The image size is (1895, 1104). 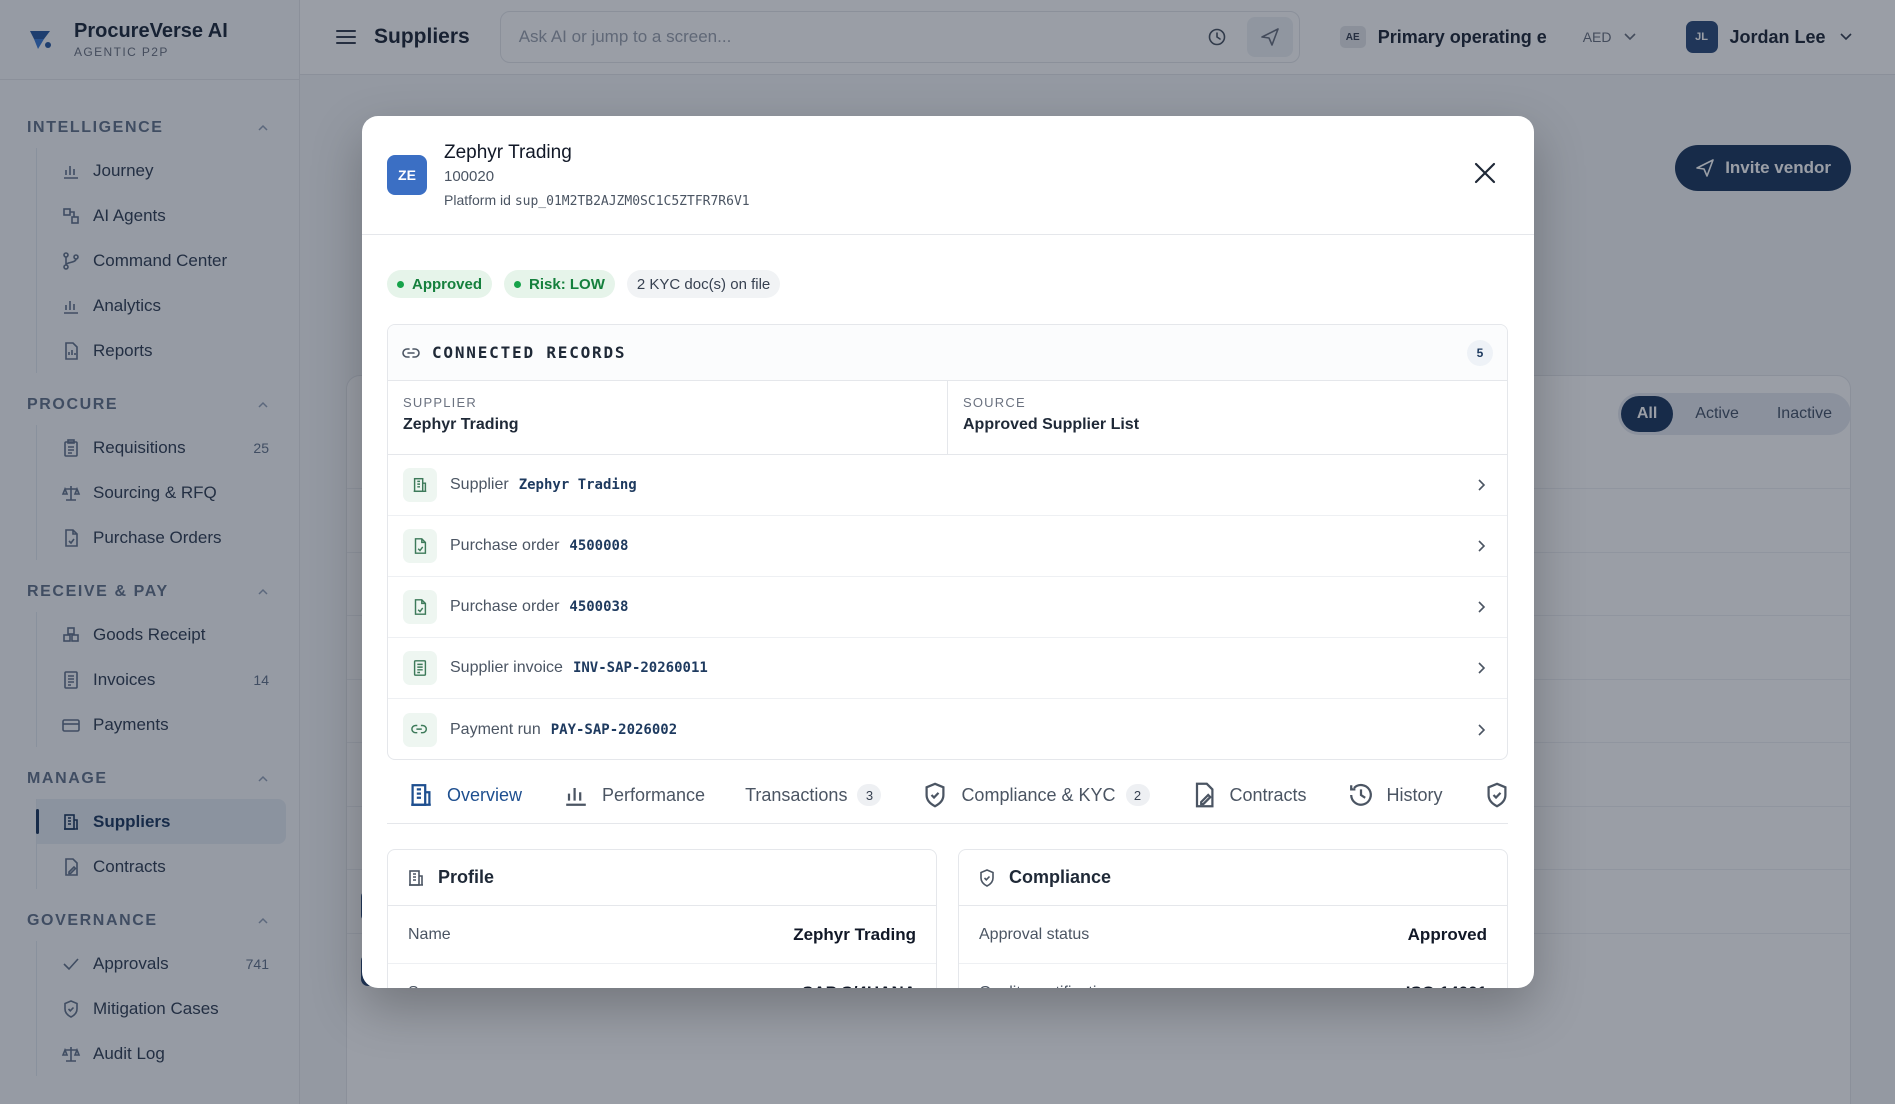 What do you see at coordinates (508, 152) in the screenshot?
I see `supplier-name: Zephyr Trading` at bounding box center [508, 152].